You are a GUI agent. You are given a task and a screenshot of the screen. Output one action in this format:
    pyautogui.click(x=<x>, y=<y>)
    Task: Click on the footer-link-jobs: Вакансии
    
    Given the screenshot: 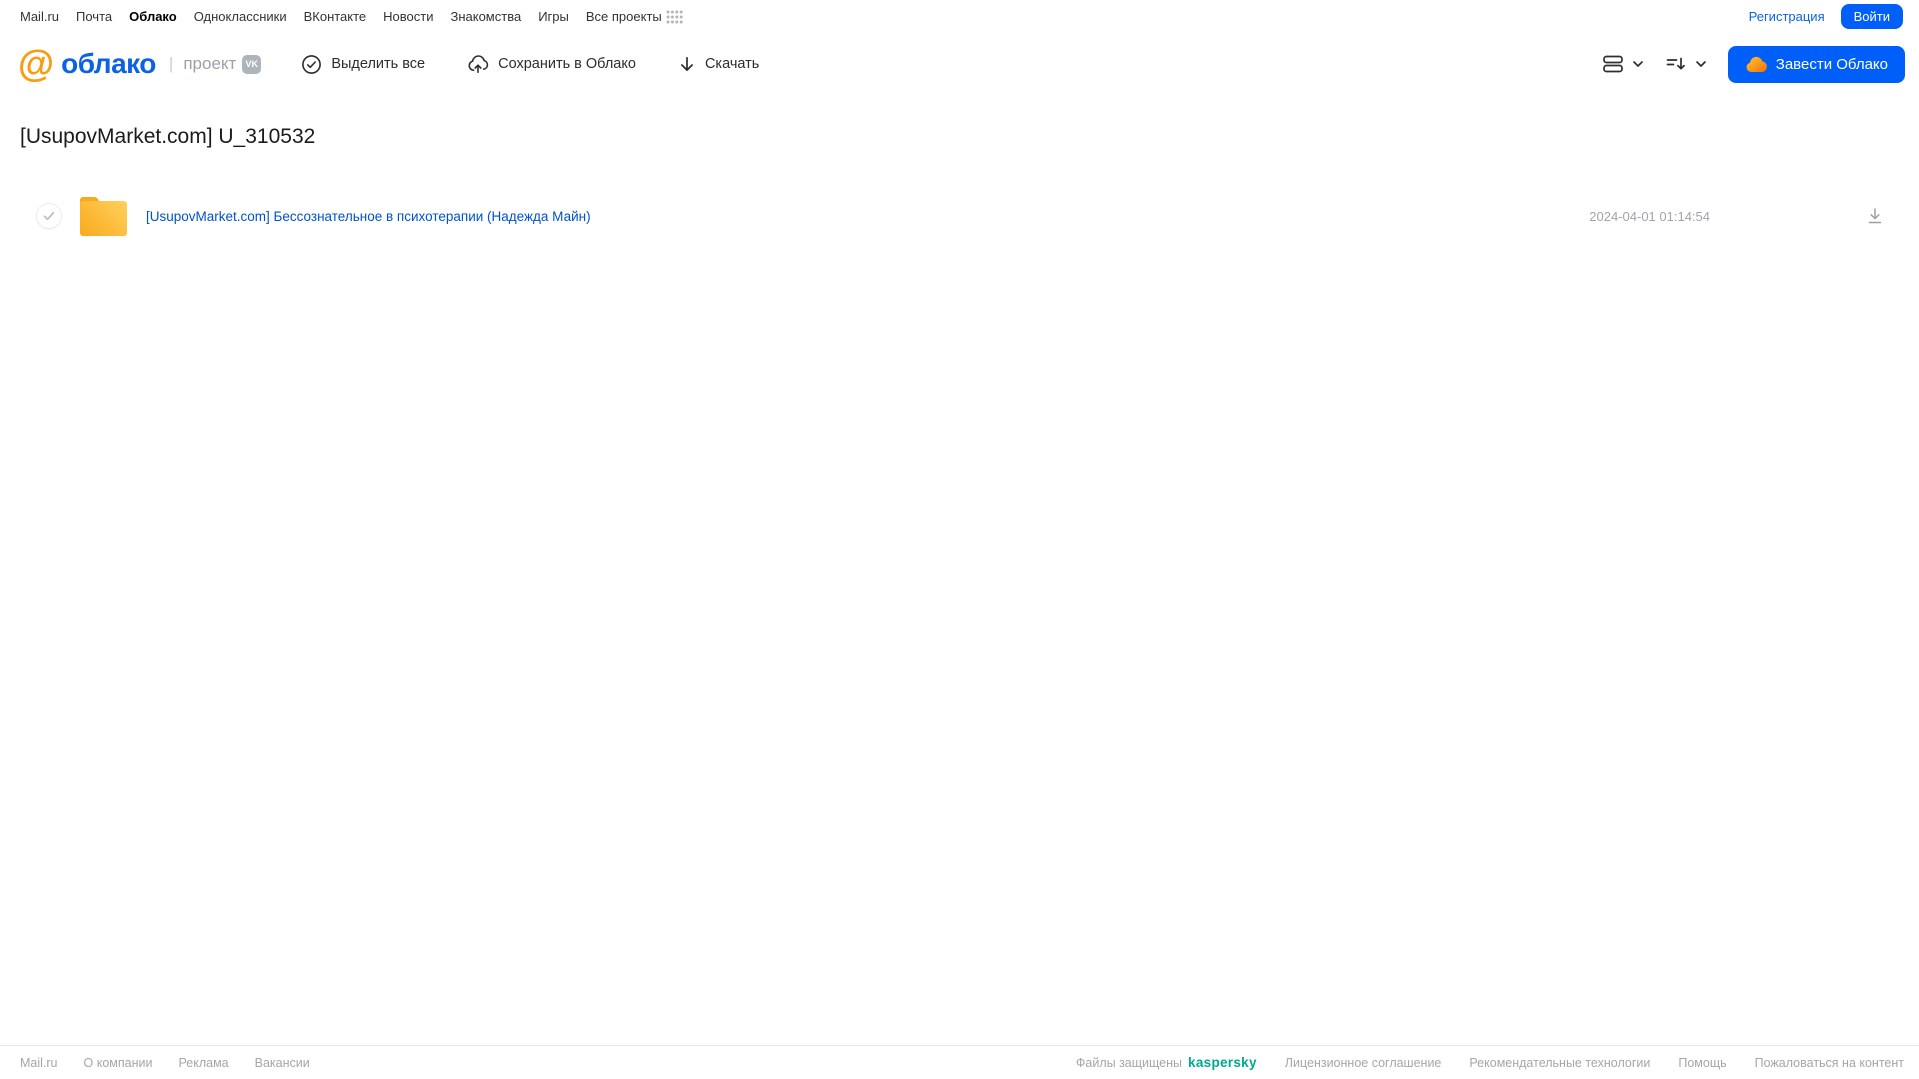 What is the action you would take?
    pyautogui.click(x=282, y=1063)
    